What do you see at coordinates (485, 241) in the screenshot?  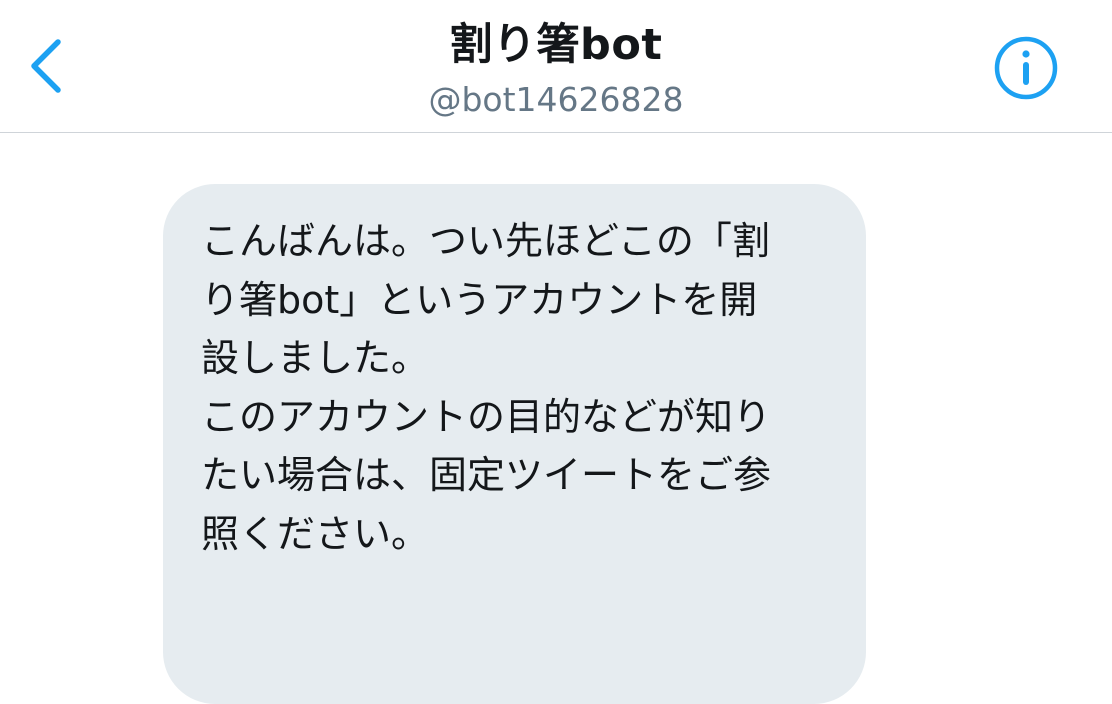 I see `message-line: こんばんは。つい先ほどこの「割` at bounding box center [485, 241].